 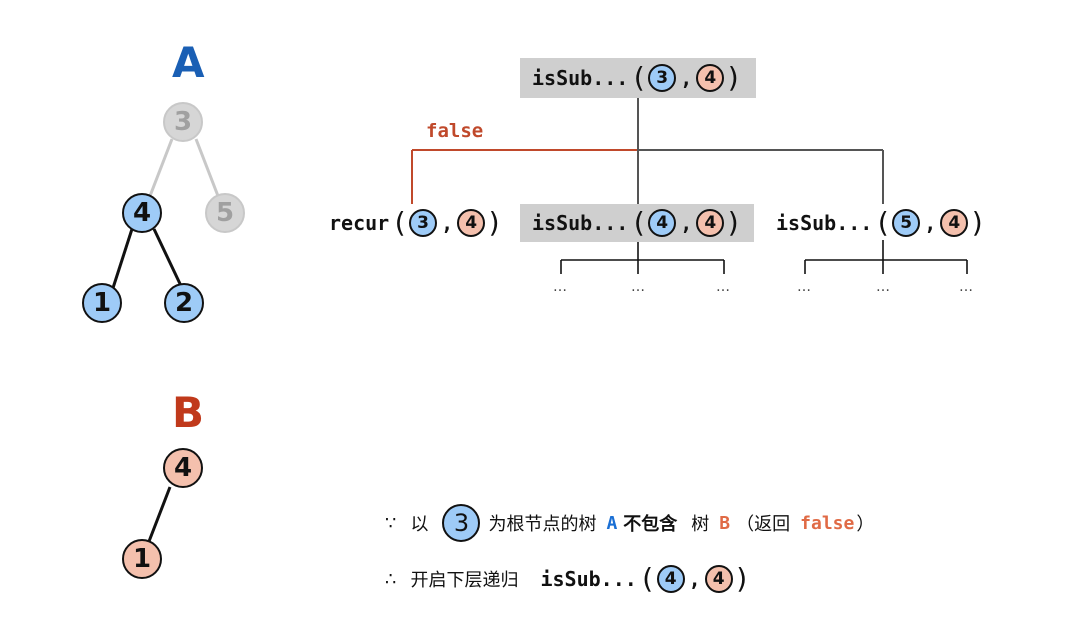 What do you see at coordinates (881, 222) in the screenshot?
I see `child-call-issub-5: isSub... ( 5 , 4 )` at bounding box center [881, 222].